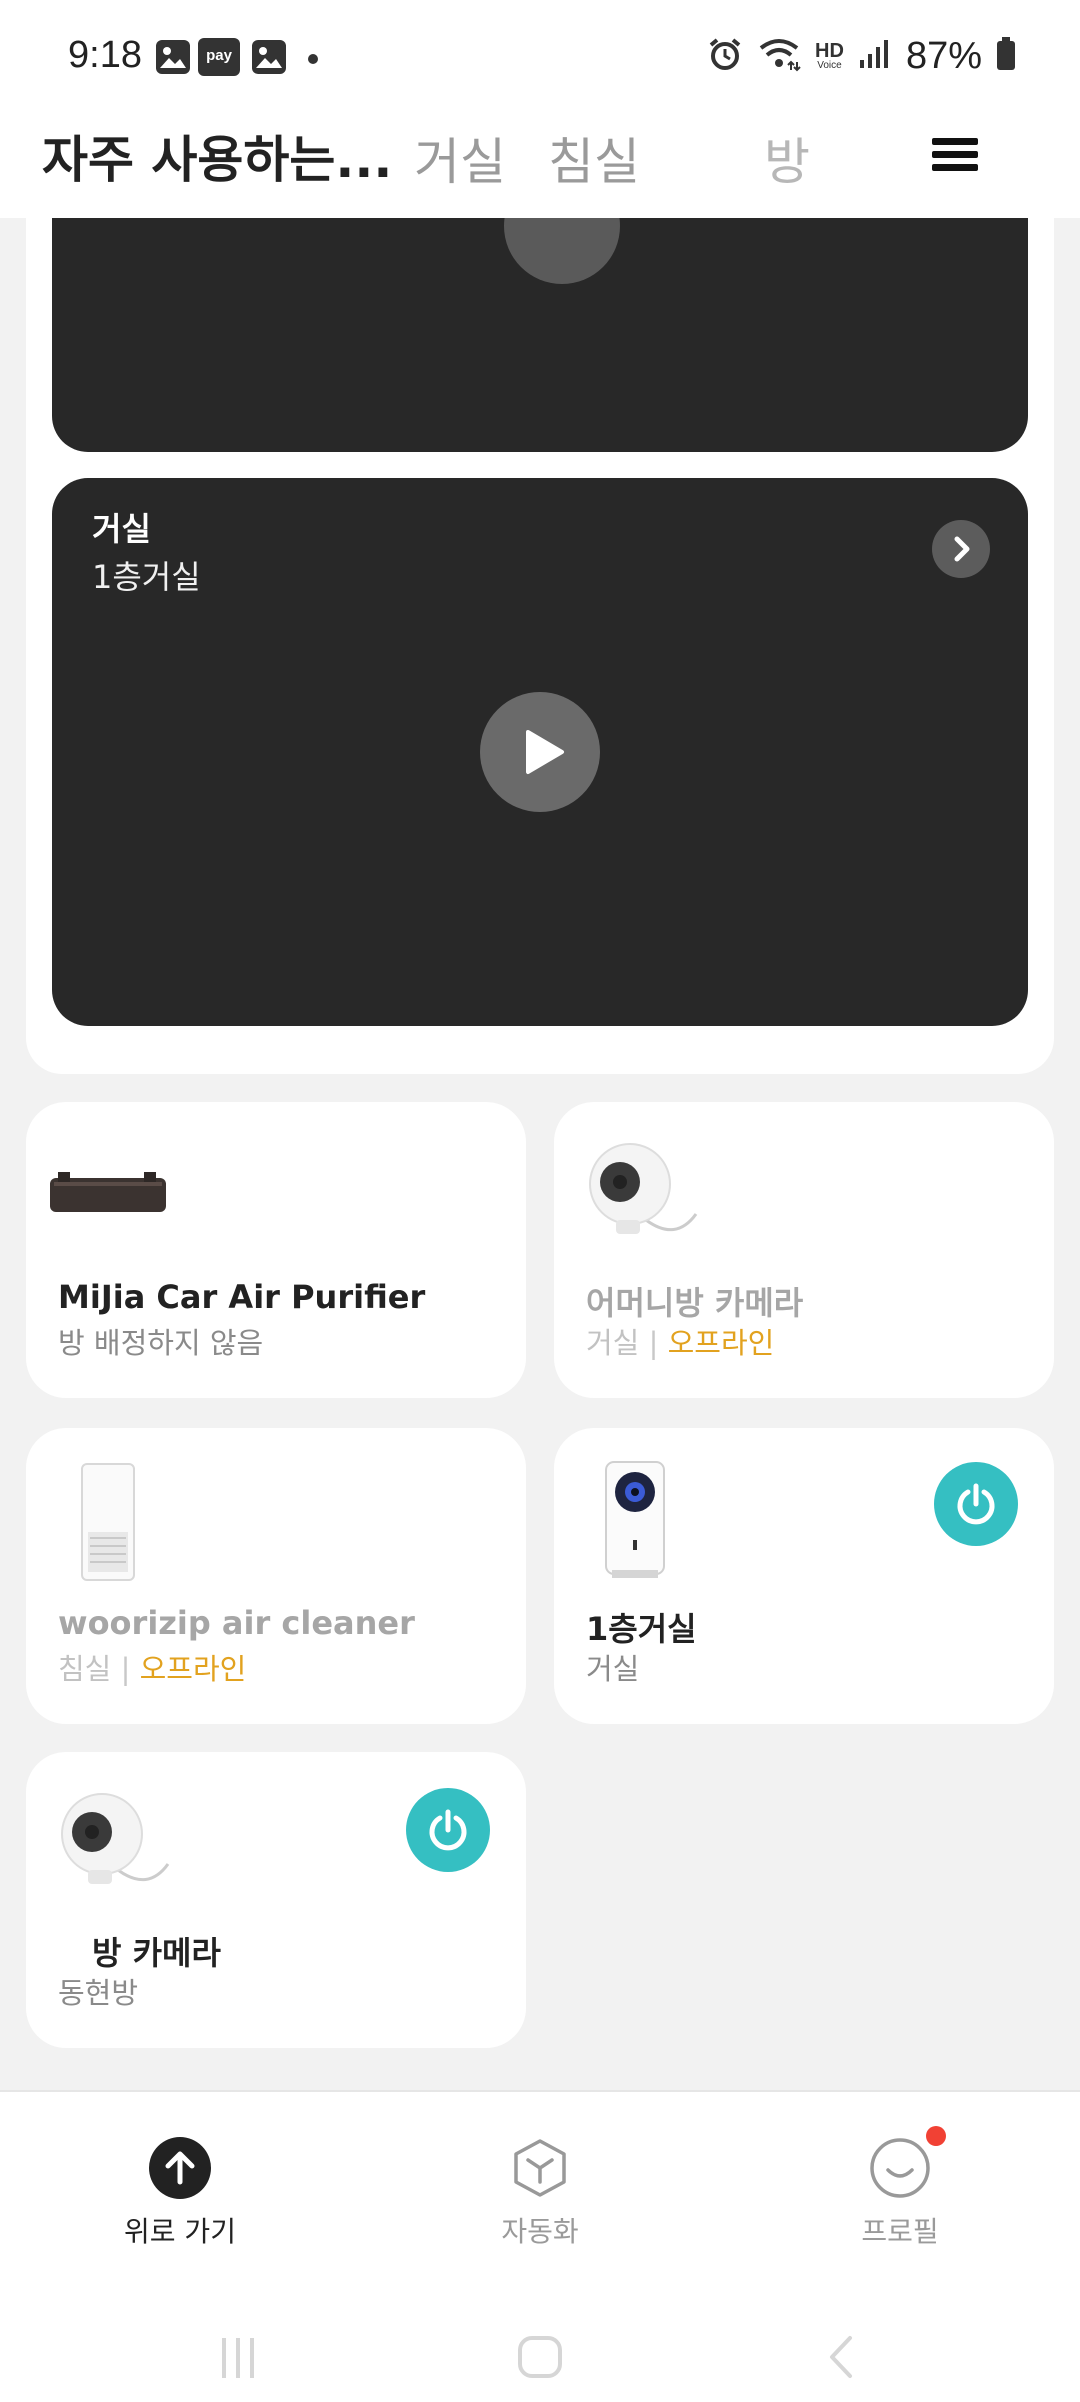 The height and width of the screenshot is (2402, 1080). Describe the element at coordinates (180, 2168) in the screenshot. I see `arrow-up-icon` at that location.